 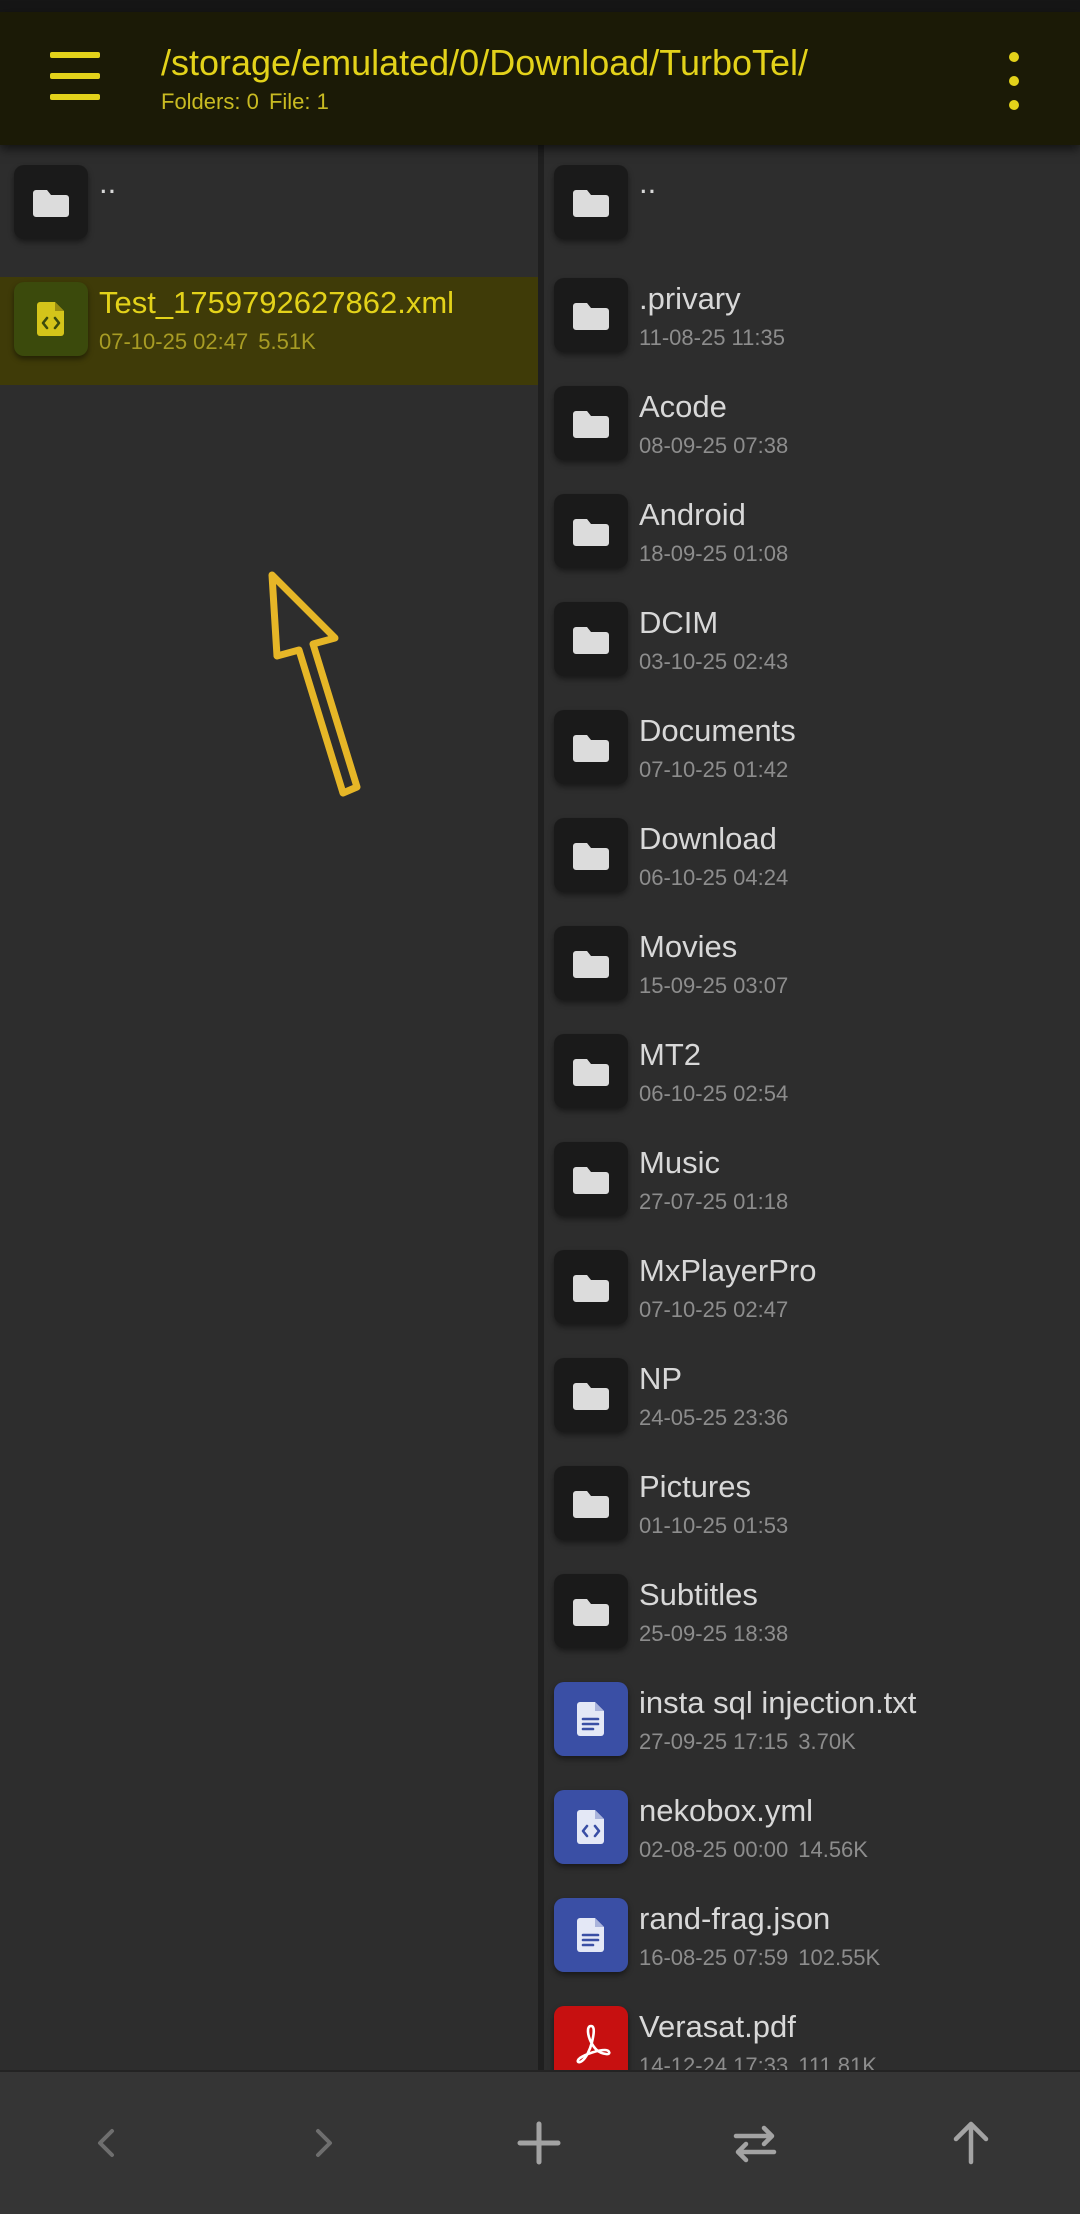 What do you see at coordinates (661, 1378) in the screenshot?
I see `file-name: NP` at bounding box center [661, 1378].